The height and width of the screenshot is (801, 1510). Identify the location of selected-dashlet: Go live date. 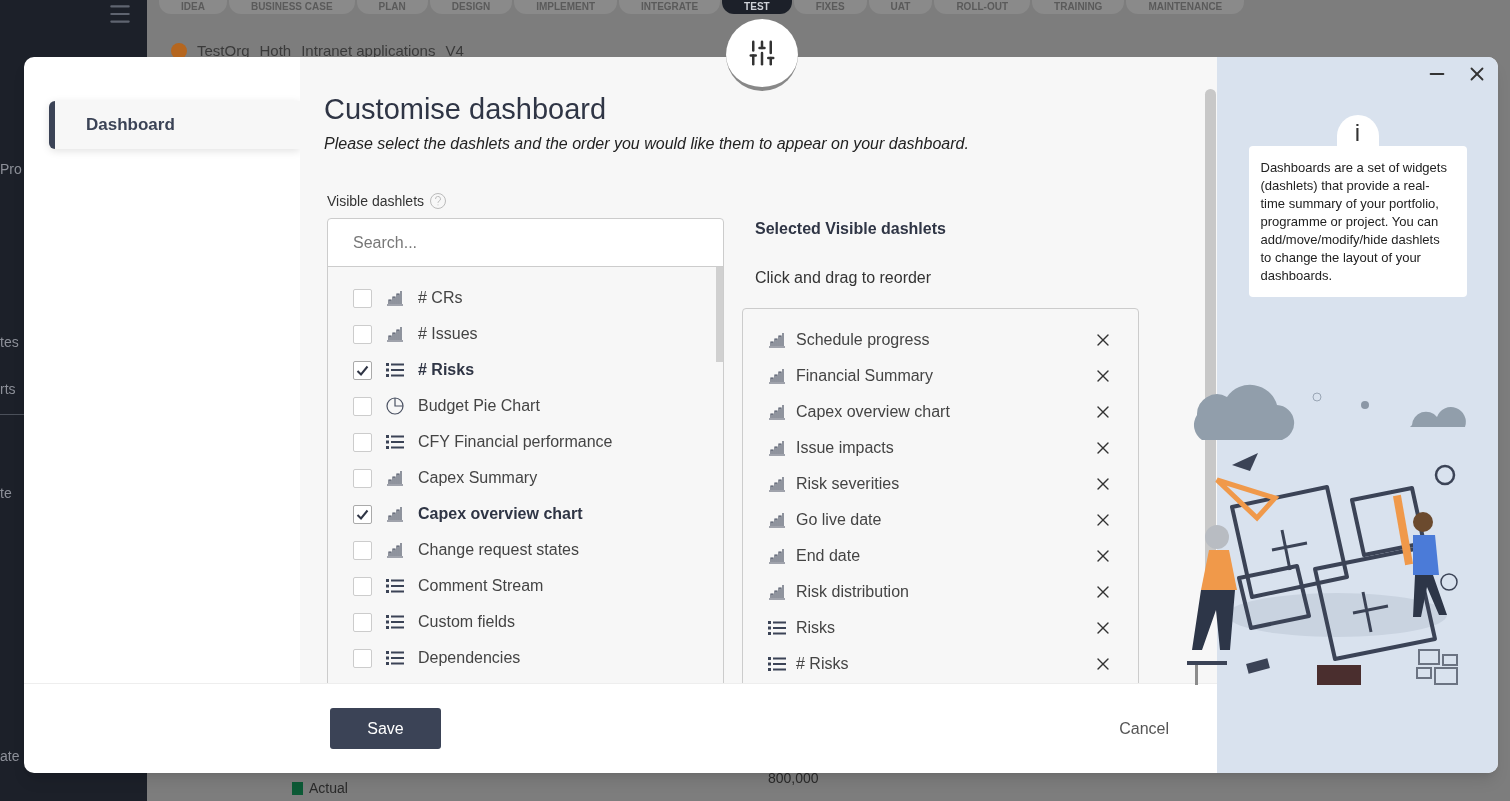
(940, 520).